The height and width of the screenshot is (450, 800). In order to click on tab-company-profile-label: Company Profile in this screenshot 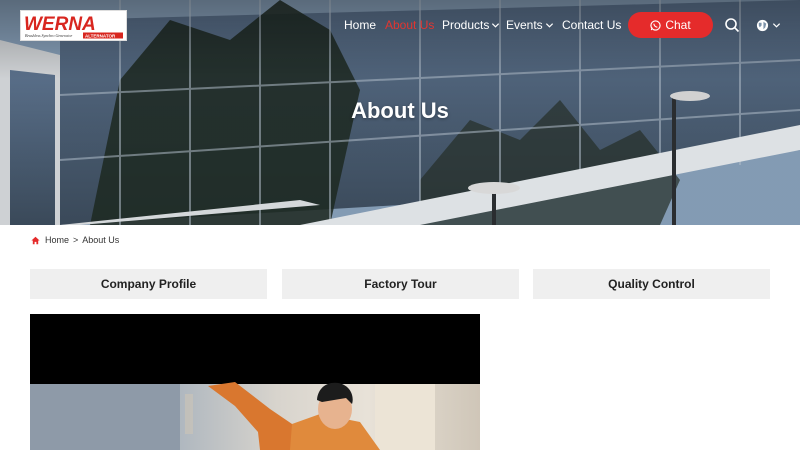, I will do `click(148, 284)`.